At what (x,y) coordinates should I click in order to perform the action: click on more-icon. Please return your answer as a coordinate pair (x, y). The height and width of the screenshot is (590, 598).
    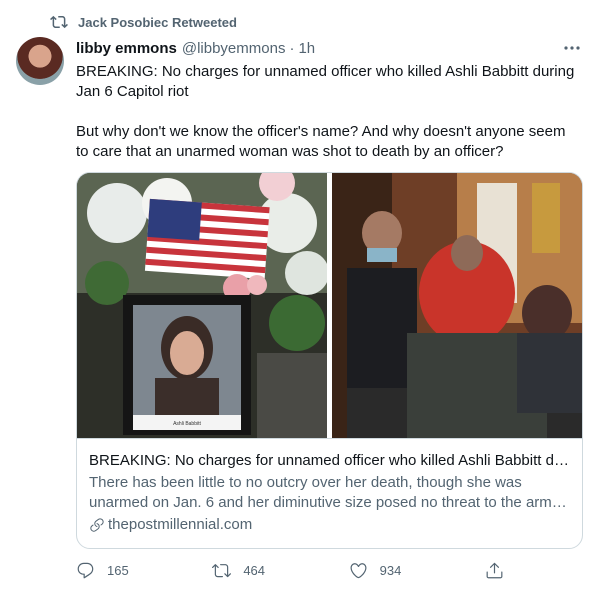
    Looking at the image, I should click on (572, 48).